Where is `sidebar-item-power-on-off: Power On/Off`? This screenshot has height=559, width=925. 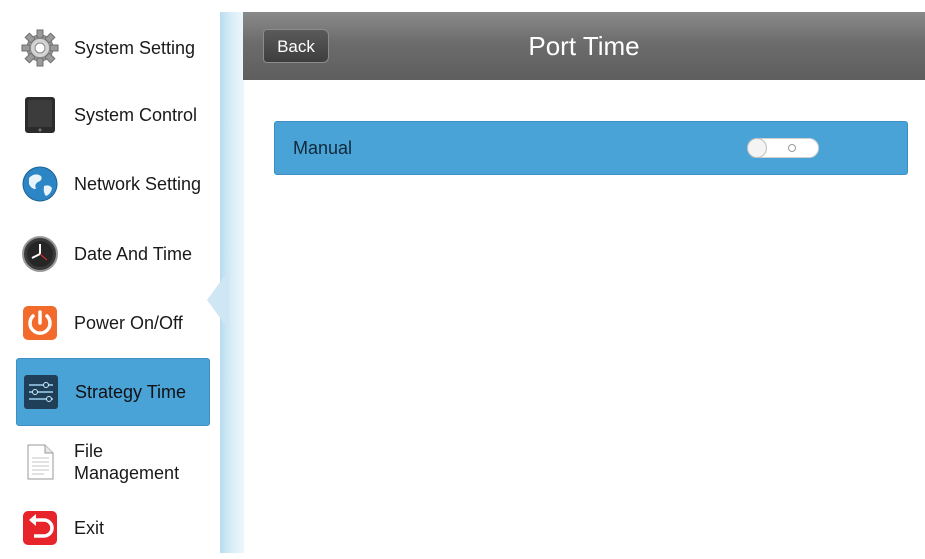 sidebar-item-power-on-off: Power On/Off is located at coordinates (113, 323).